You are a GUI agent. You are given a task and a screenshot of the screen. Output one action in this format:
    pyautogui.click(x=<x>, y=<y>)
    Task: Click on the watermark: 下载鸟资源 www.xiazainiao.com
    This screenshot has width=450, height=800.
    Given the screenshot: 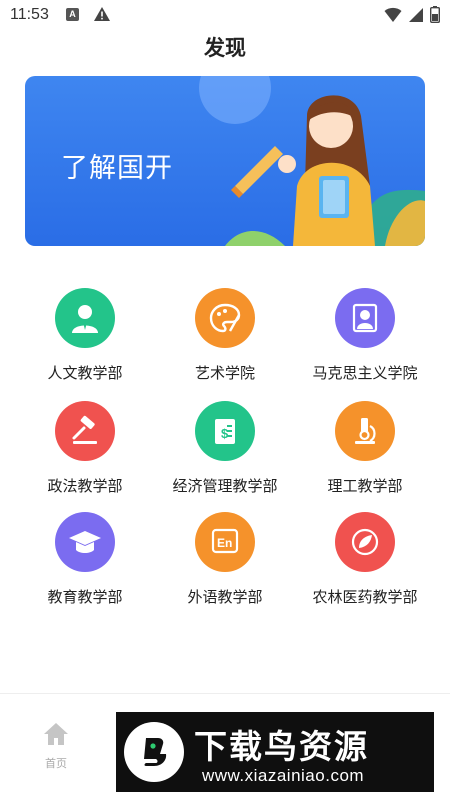 What is the action you would take?
    pyautogui.click(x=275, y=752)
    